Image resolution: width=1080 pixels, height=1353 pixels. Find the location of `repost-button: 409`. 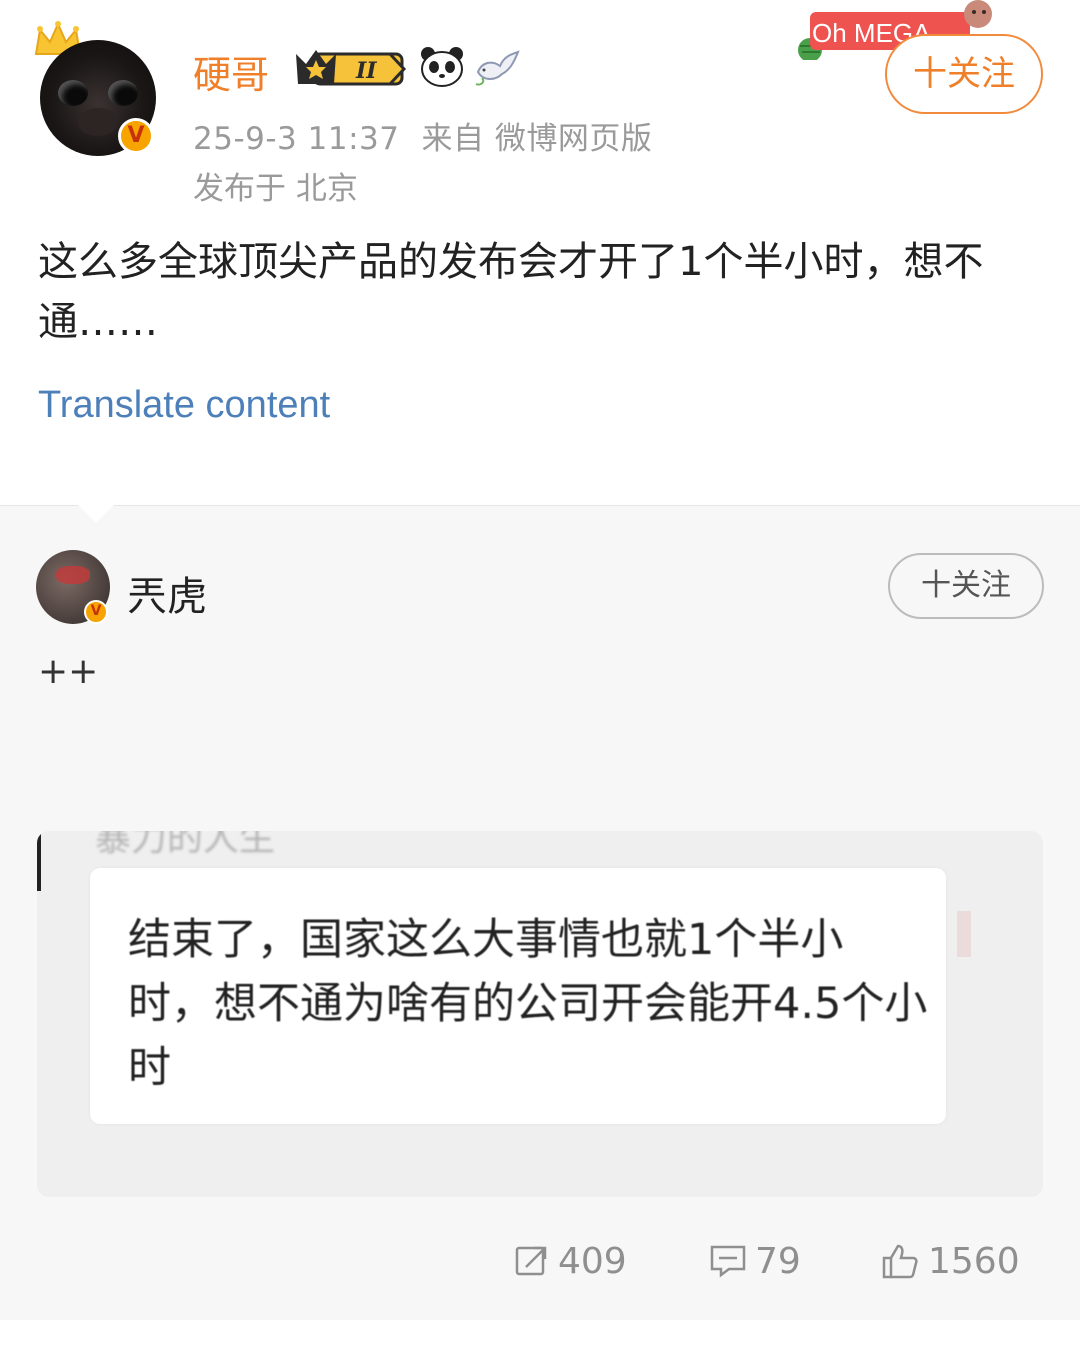

repost-button: 409 is located at coordinates (570, 1261).